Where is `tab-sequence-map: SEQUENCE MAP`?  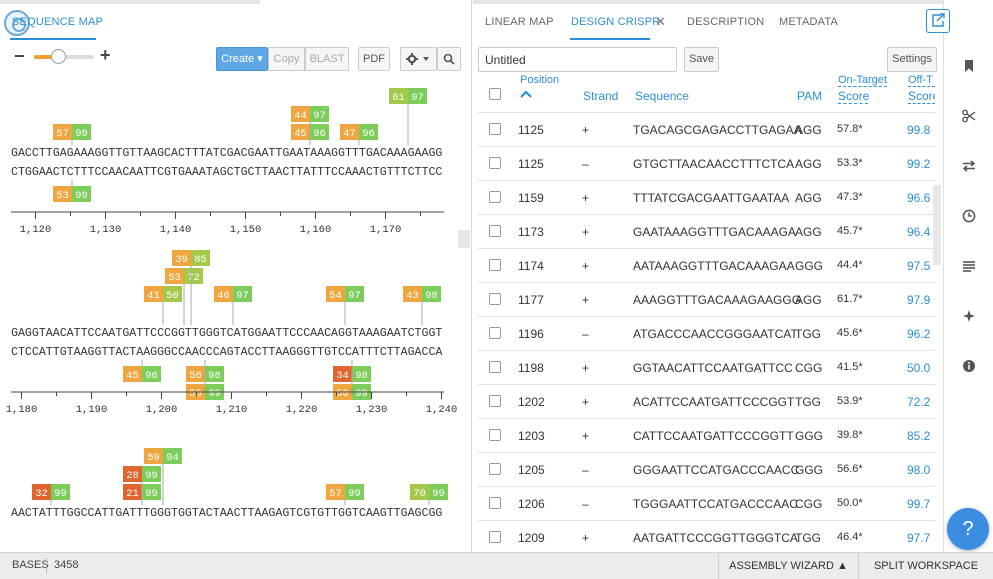 tab-sequence-map: SEQUENCE MAP is located at coordinates (57, 22).